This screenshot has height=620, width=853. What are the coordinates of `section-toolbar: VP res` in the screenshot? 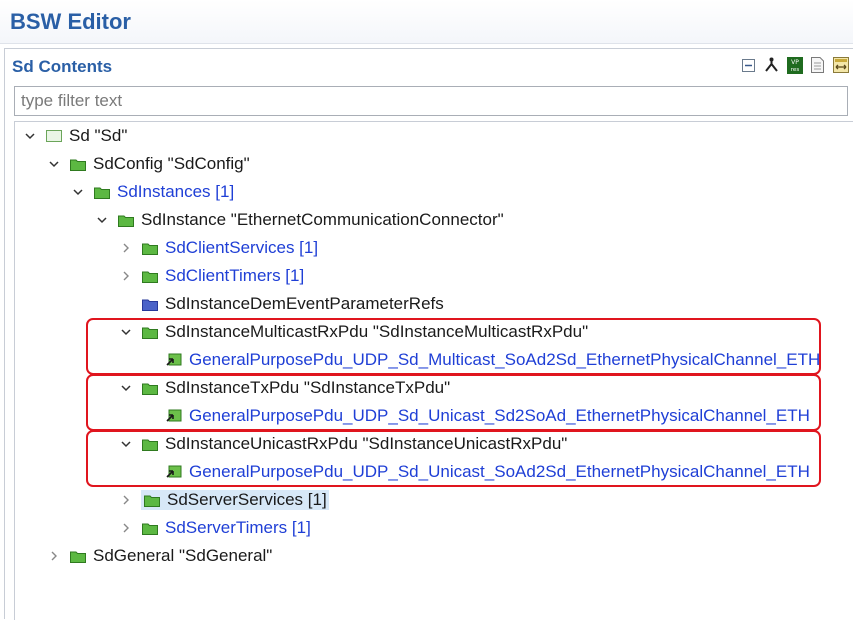 It's located at (794, 65).